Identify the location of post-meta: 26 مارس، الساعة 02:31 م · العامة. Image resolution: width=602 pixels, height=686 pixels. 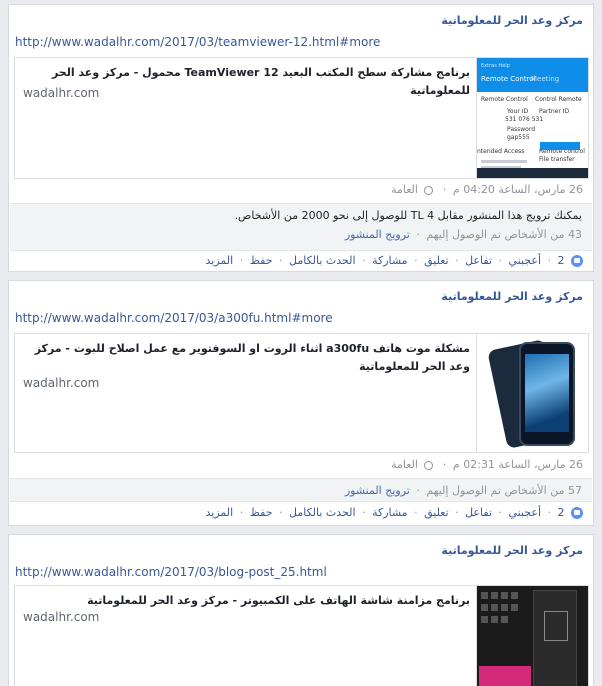
(487, 464).